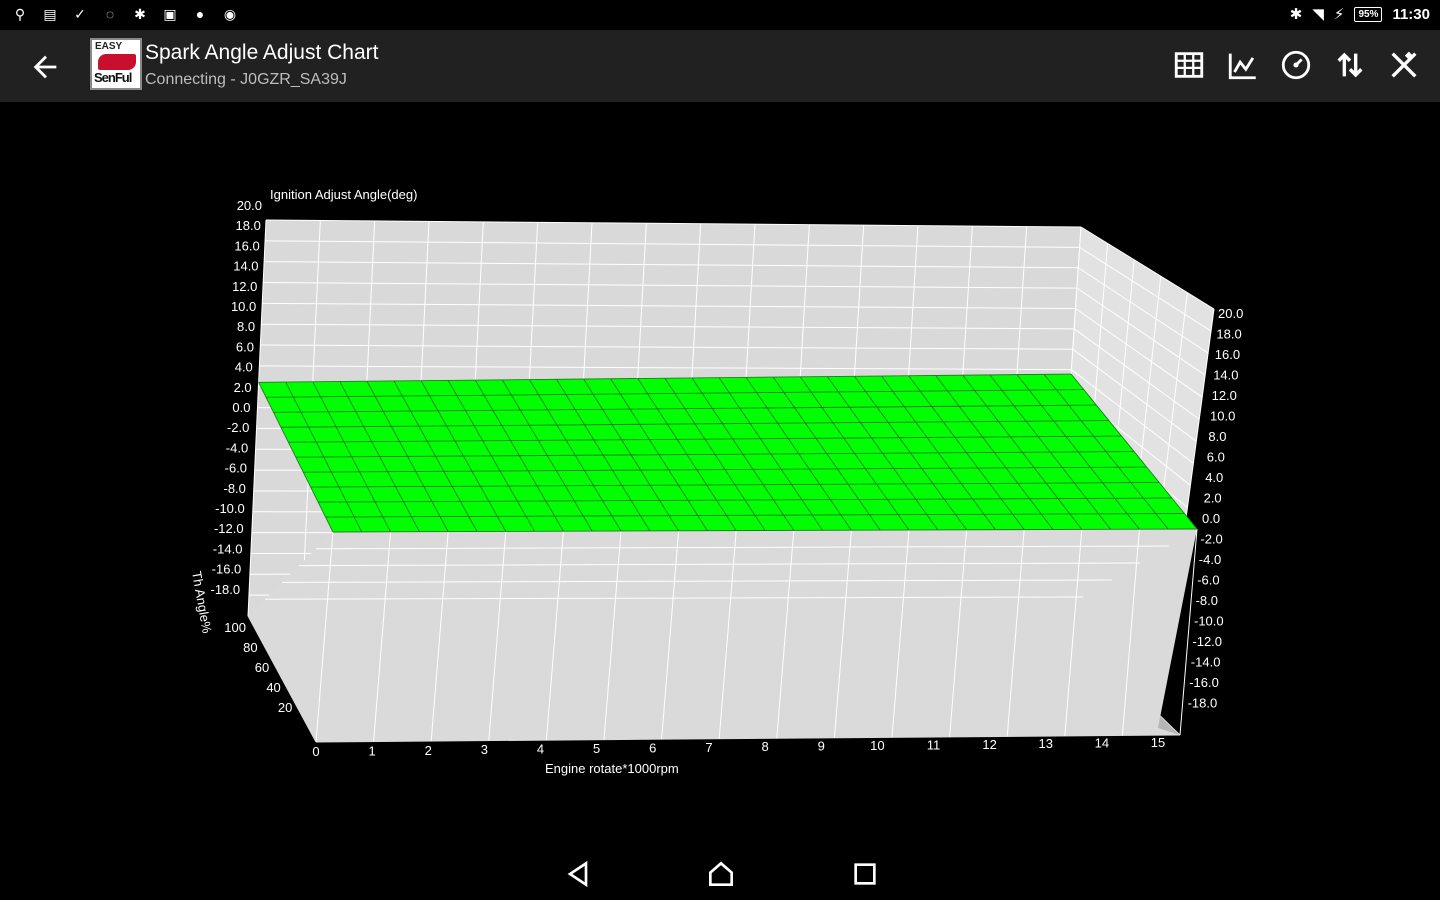 This screenshot has width=1440, height=900. I want to click on nav-recents-icon, so click(865, 874).